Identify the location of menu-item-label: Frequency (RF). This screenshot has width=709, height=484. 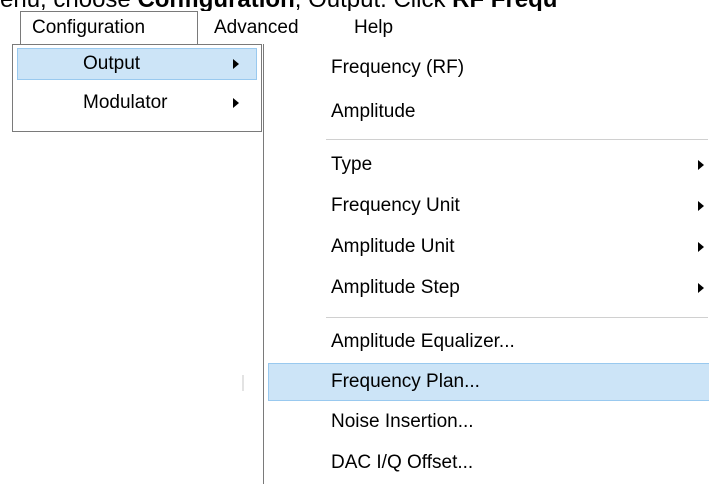
(398, 67).